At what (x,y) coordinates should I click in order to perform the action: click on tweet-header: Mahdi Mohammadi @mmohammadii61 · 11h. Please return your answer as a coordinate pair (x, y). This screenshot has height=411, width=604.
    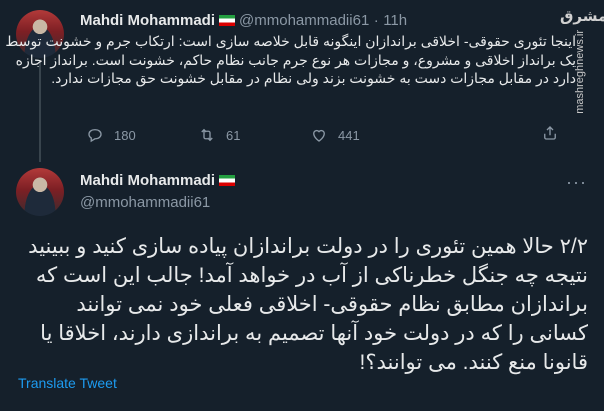
    Looking at the image, I should click on (243, 21).